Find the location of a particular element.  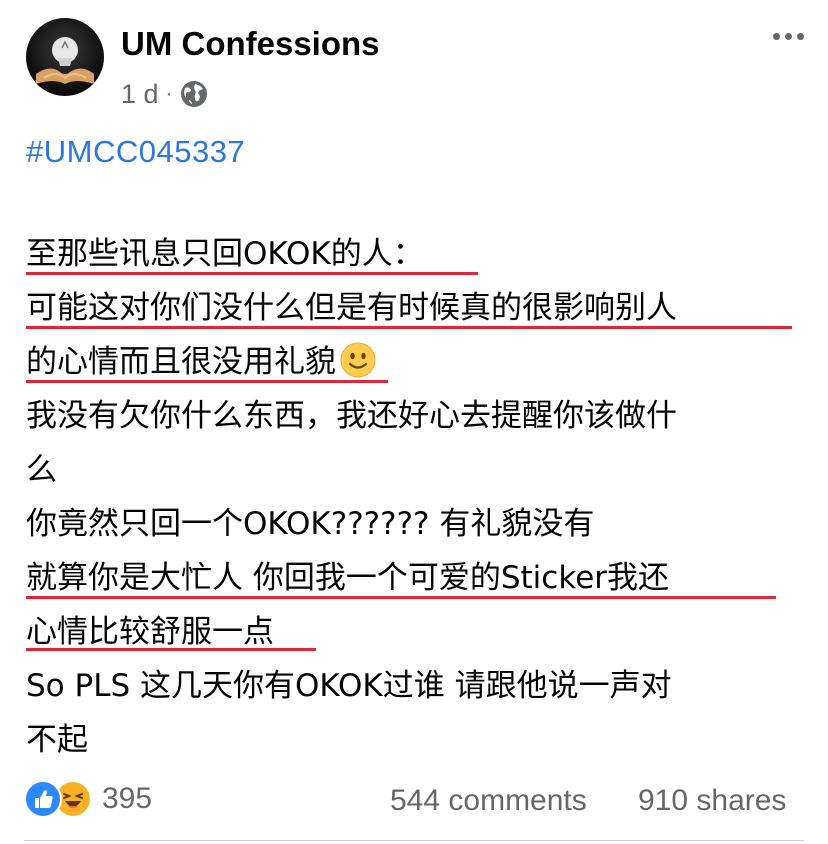

reaction-count: 395 is located at coordinates (127, 798).